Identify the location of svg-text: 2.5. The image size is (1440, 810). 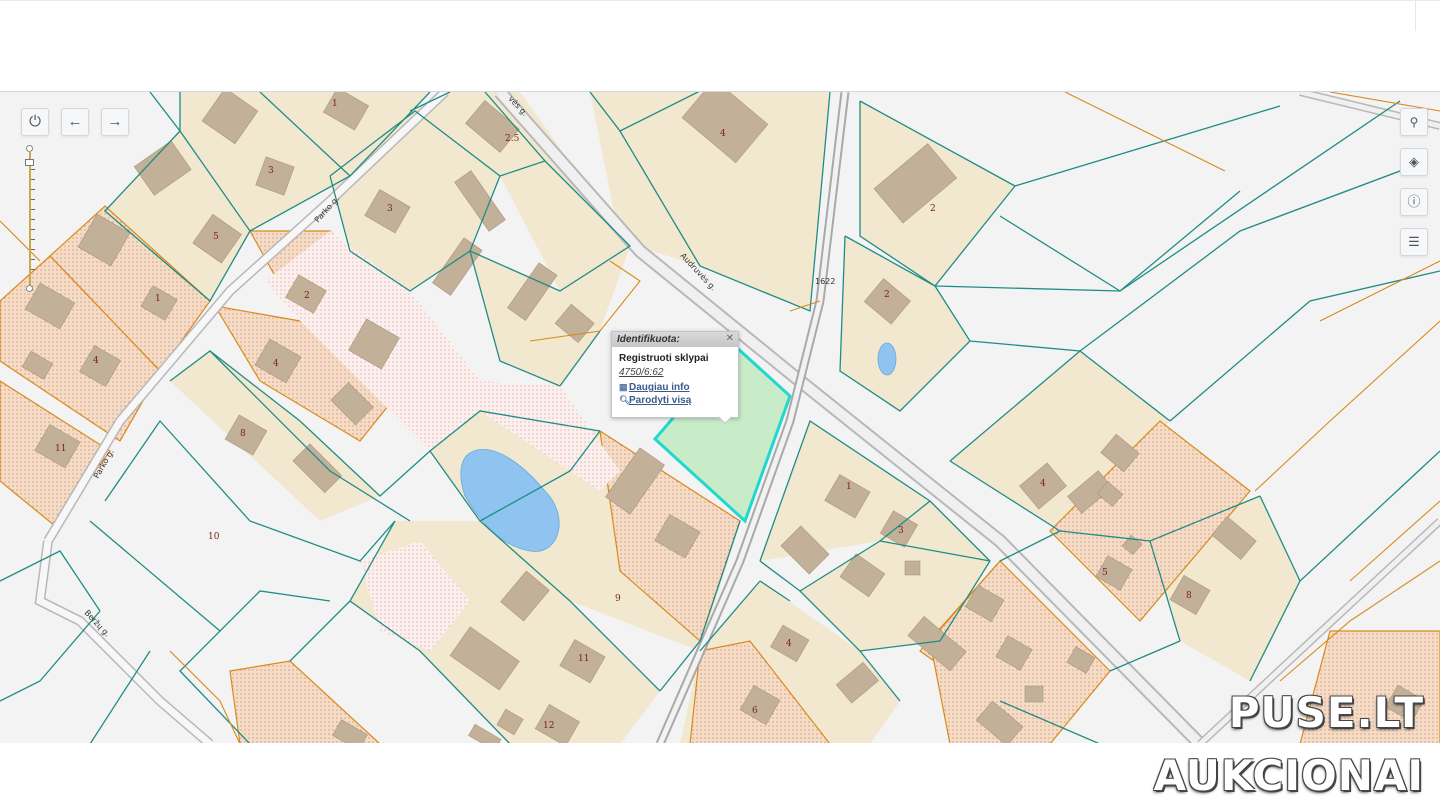
(512, 139).